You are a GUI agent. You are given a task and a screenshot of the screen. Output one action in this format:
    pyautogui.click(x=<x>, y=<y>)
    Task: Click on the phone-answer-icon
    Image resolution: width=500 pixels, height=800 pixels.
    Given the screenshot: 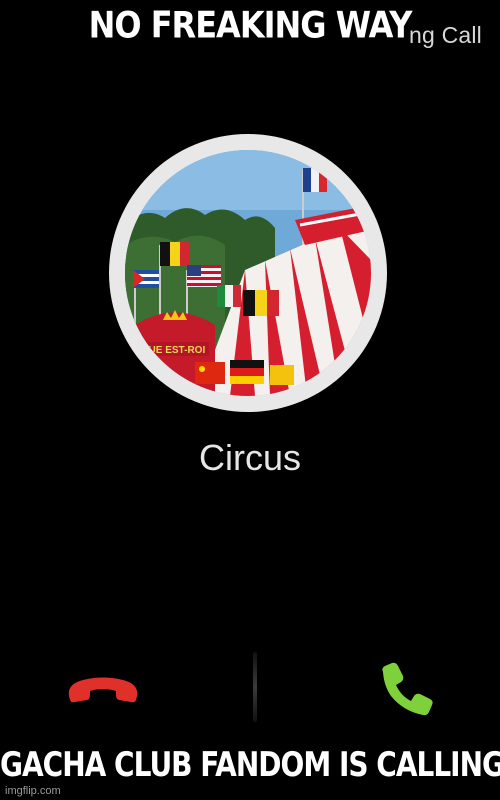 What is the action you would take?
    pyautogui.click(x=407, y=689)
    